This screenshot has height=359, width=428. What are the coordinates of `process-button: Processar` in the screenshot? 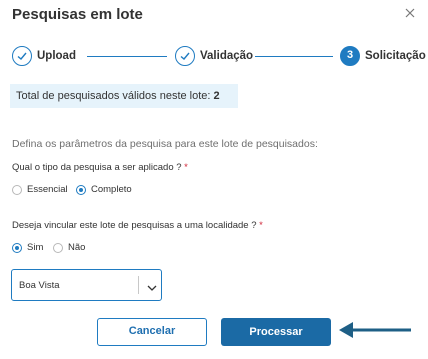 It's located at (276, 332).